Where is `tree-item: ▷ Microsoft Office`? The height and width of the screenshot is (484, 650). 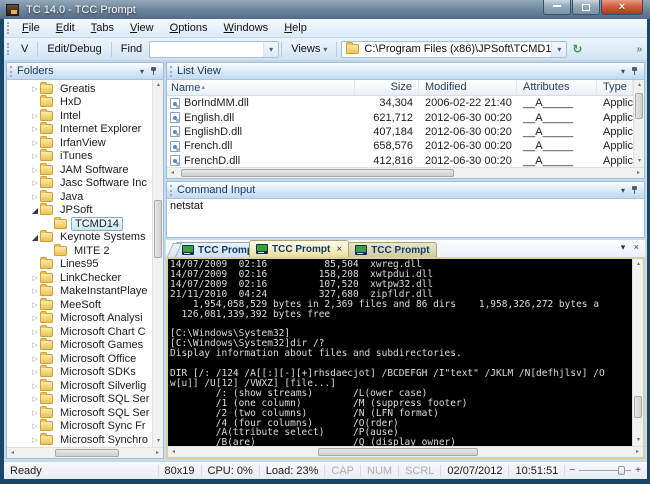
tree-item: ▷ Microsoft Office is located at coordinates (79, 358).